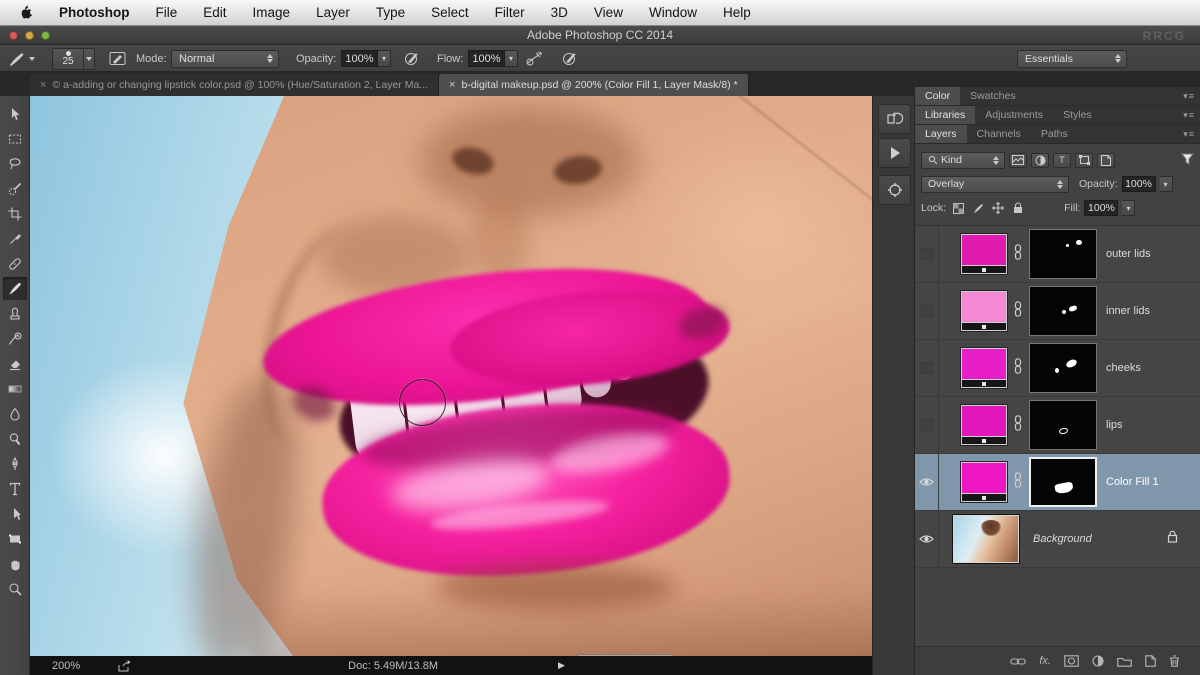  What do you see at coordinates (15, 588) in the screenshot?
I see `zoom-tool` at bounding box center [15, 588].